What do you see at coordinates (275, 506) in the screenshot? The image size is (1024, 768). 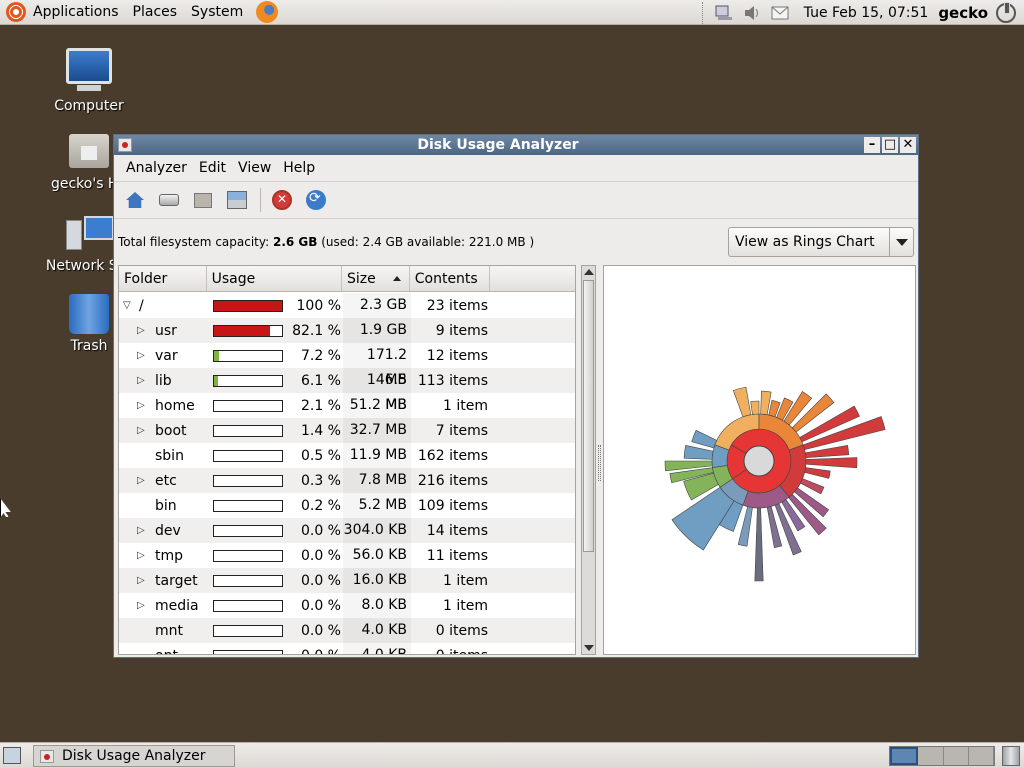 I see `usage-cell: 0.2 %` at bounding box center [275, 506].